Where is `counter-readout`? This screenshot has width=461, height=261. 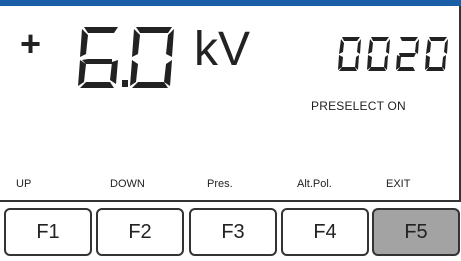
counter-readout is located at coordinates (394, 54).